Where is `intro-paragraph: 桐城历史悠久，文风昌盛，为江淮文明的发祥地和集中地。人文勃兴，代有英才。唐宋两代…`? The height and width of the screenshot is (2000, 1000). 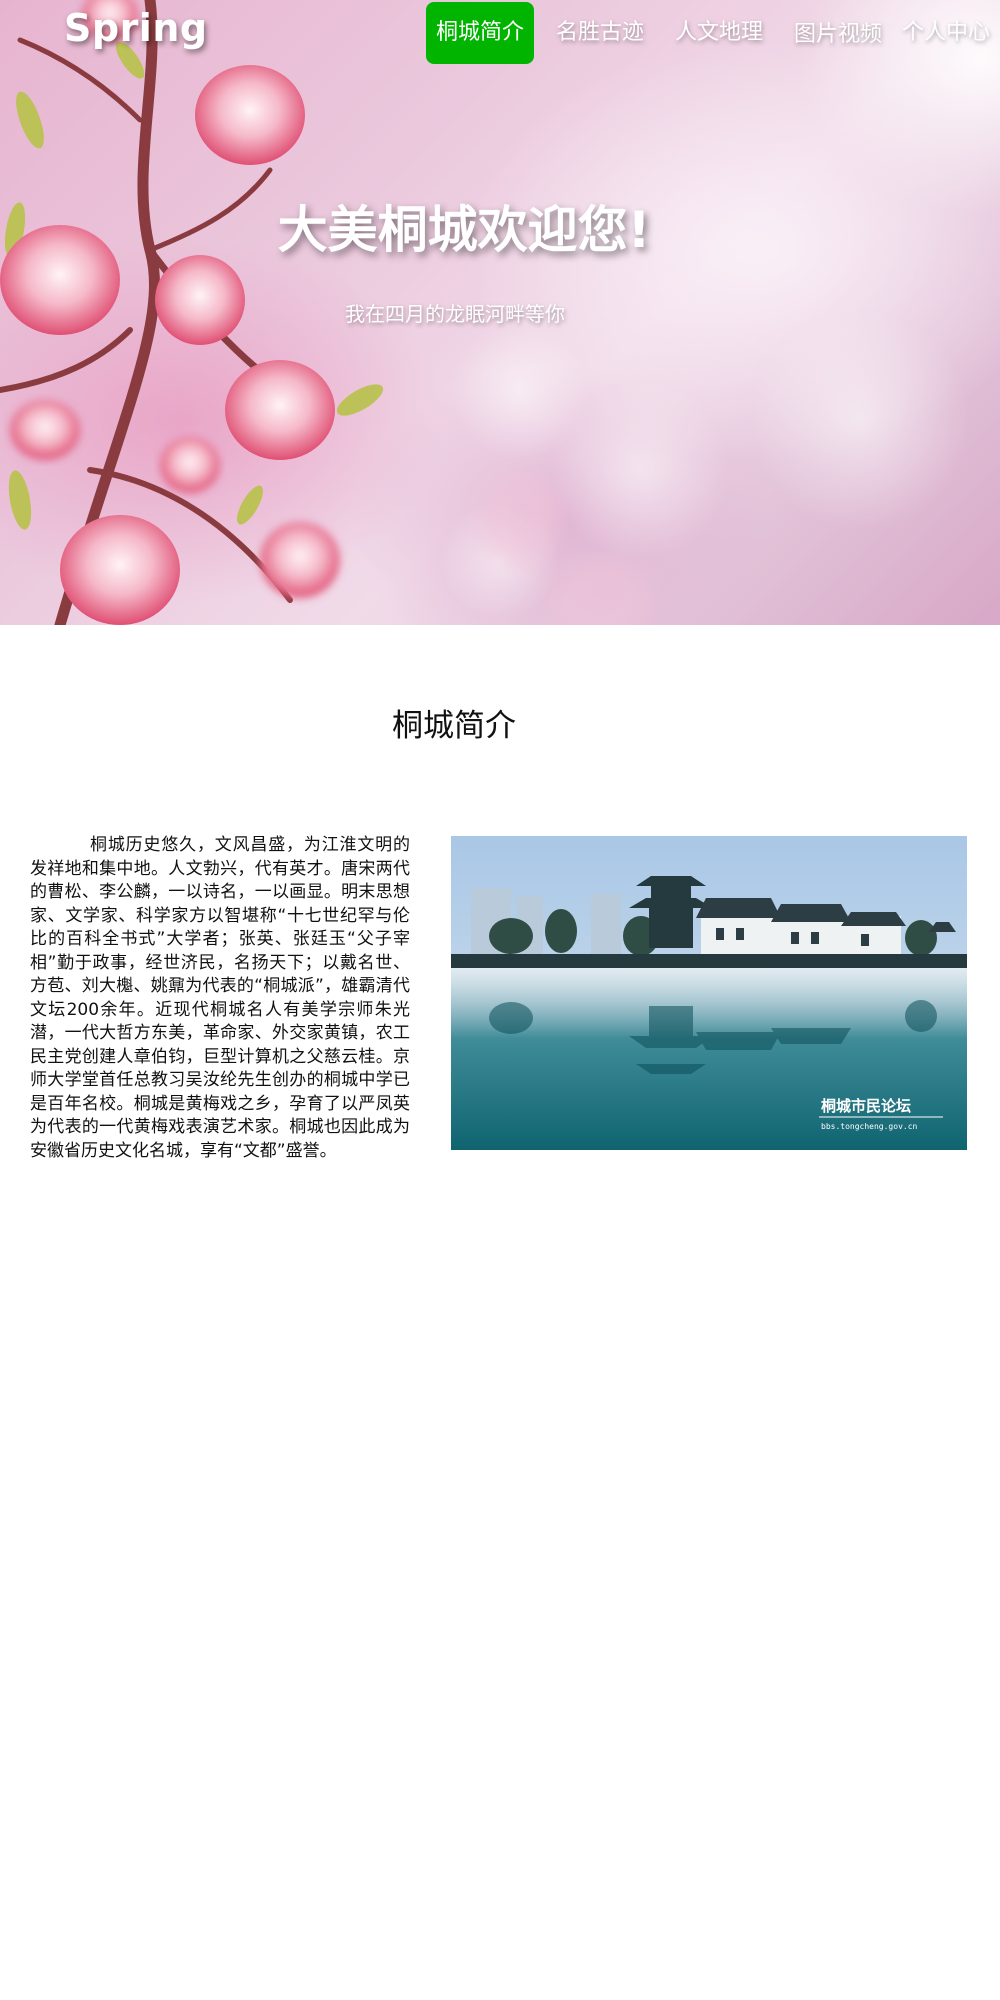
intro-paragraph: 桐城历史悠久，文风昌盛，为江淮文明的发祥地和集中地。人文勃兴，代有英才。唐宋两代… is located at coordinates (220, 998).